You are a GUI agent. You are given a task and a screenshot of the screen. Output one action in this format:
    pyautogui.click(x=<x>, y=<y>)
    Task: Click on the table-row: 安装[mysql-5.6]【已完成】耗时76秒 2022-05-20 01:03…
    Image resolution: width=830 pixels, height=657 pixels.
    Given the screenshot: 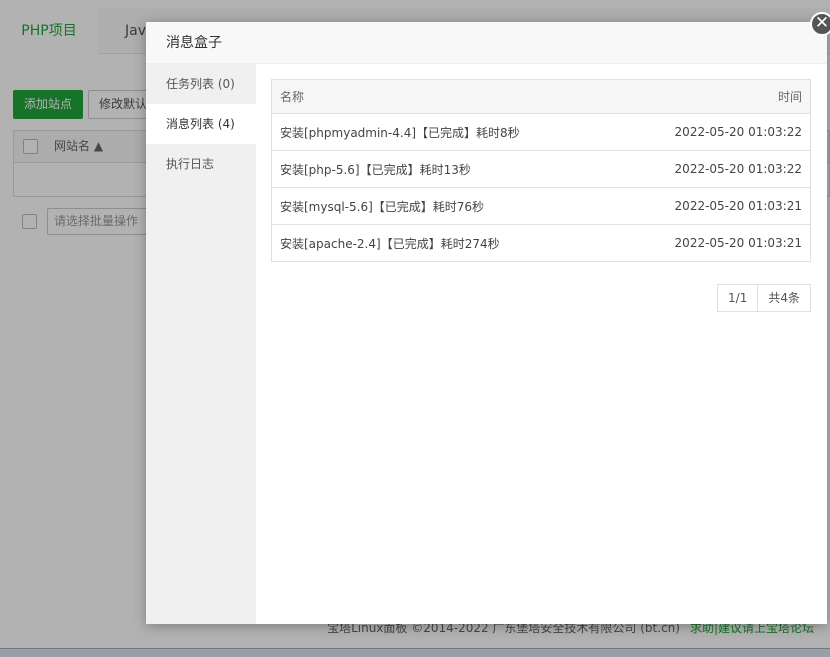 What is the action you would take?
    pyautogui.click(x=541, y=206)
    